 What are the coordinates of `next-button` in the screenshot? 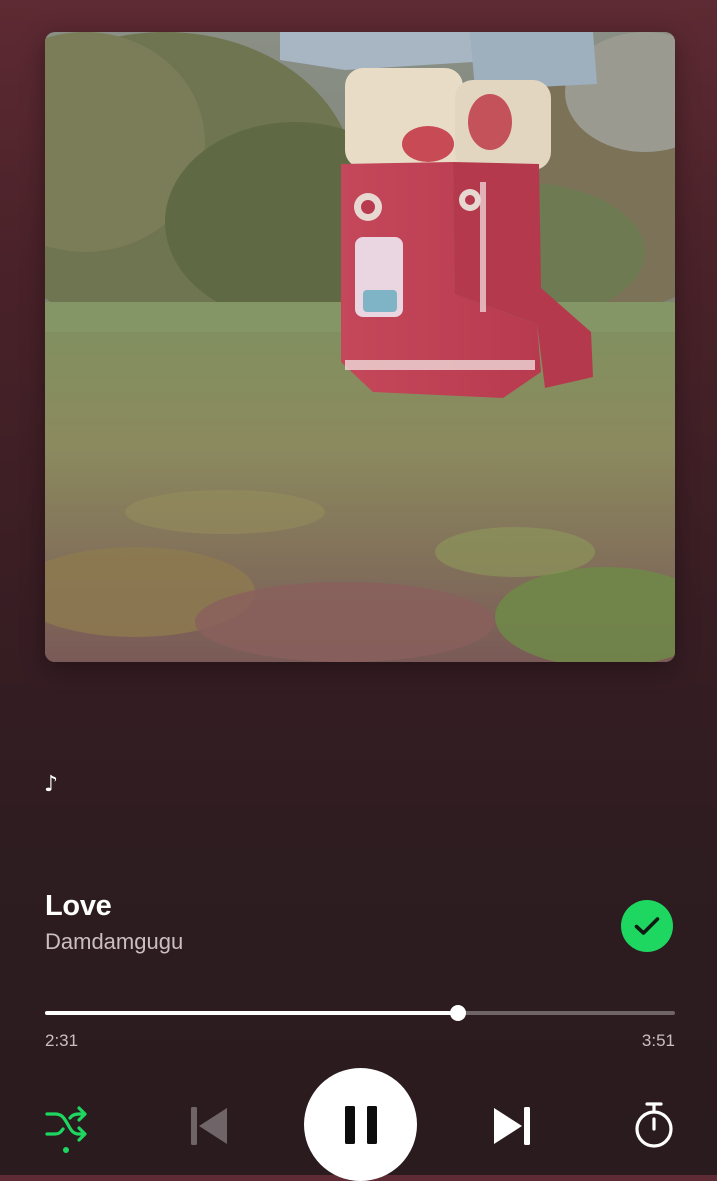 It's located at (512, 1126).